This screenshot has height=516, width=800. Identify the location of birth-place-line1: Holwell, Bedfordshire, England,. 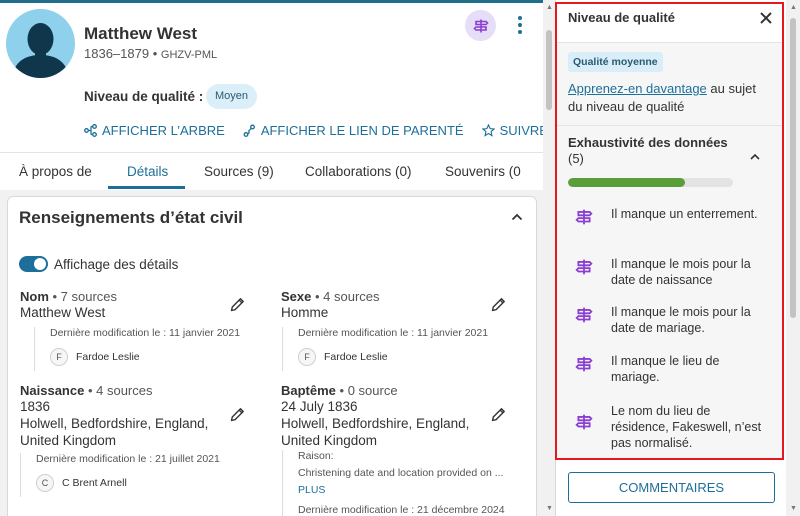
(114, 423).